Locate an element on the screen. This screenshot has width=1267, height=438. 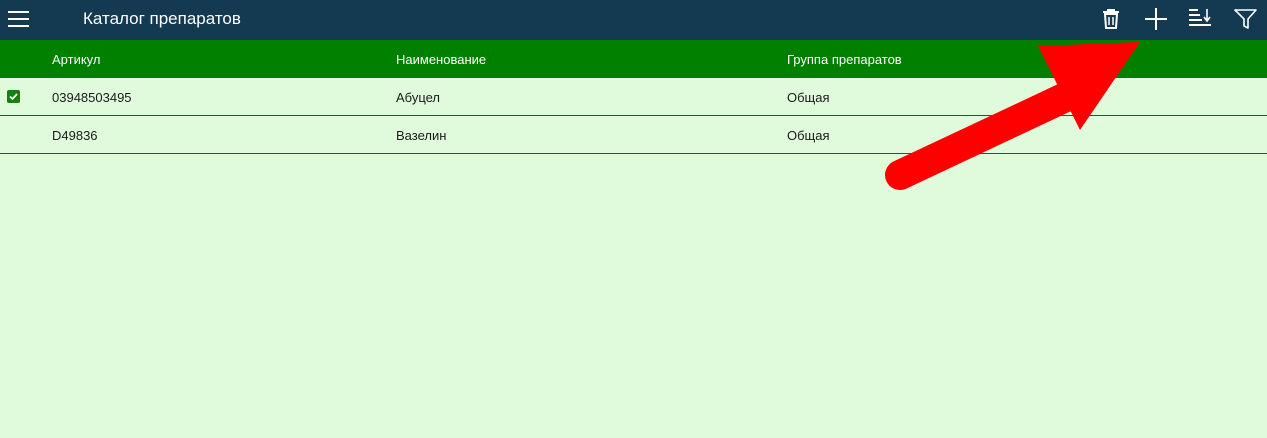
row-checkbox is located at coordinates (13, 96).